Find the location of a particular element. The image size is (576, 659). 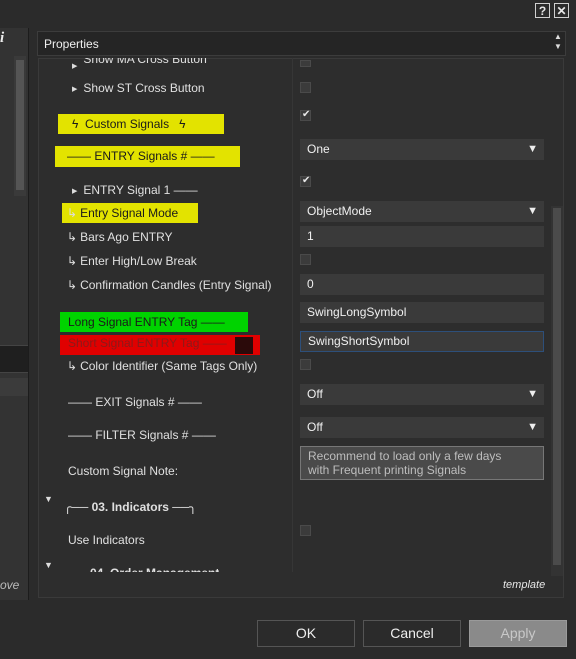

enter-high-low-checkbox is located at coordinates (305, 259).